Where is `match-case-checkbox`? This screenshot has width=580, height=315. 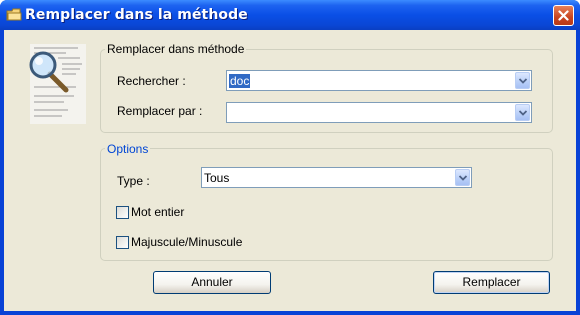 match-case-checkbox is located at coordinates (122, 242).